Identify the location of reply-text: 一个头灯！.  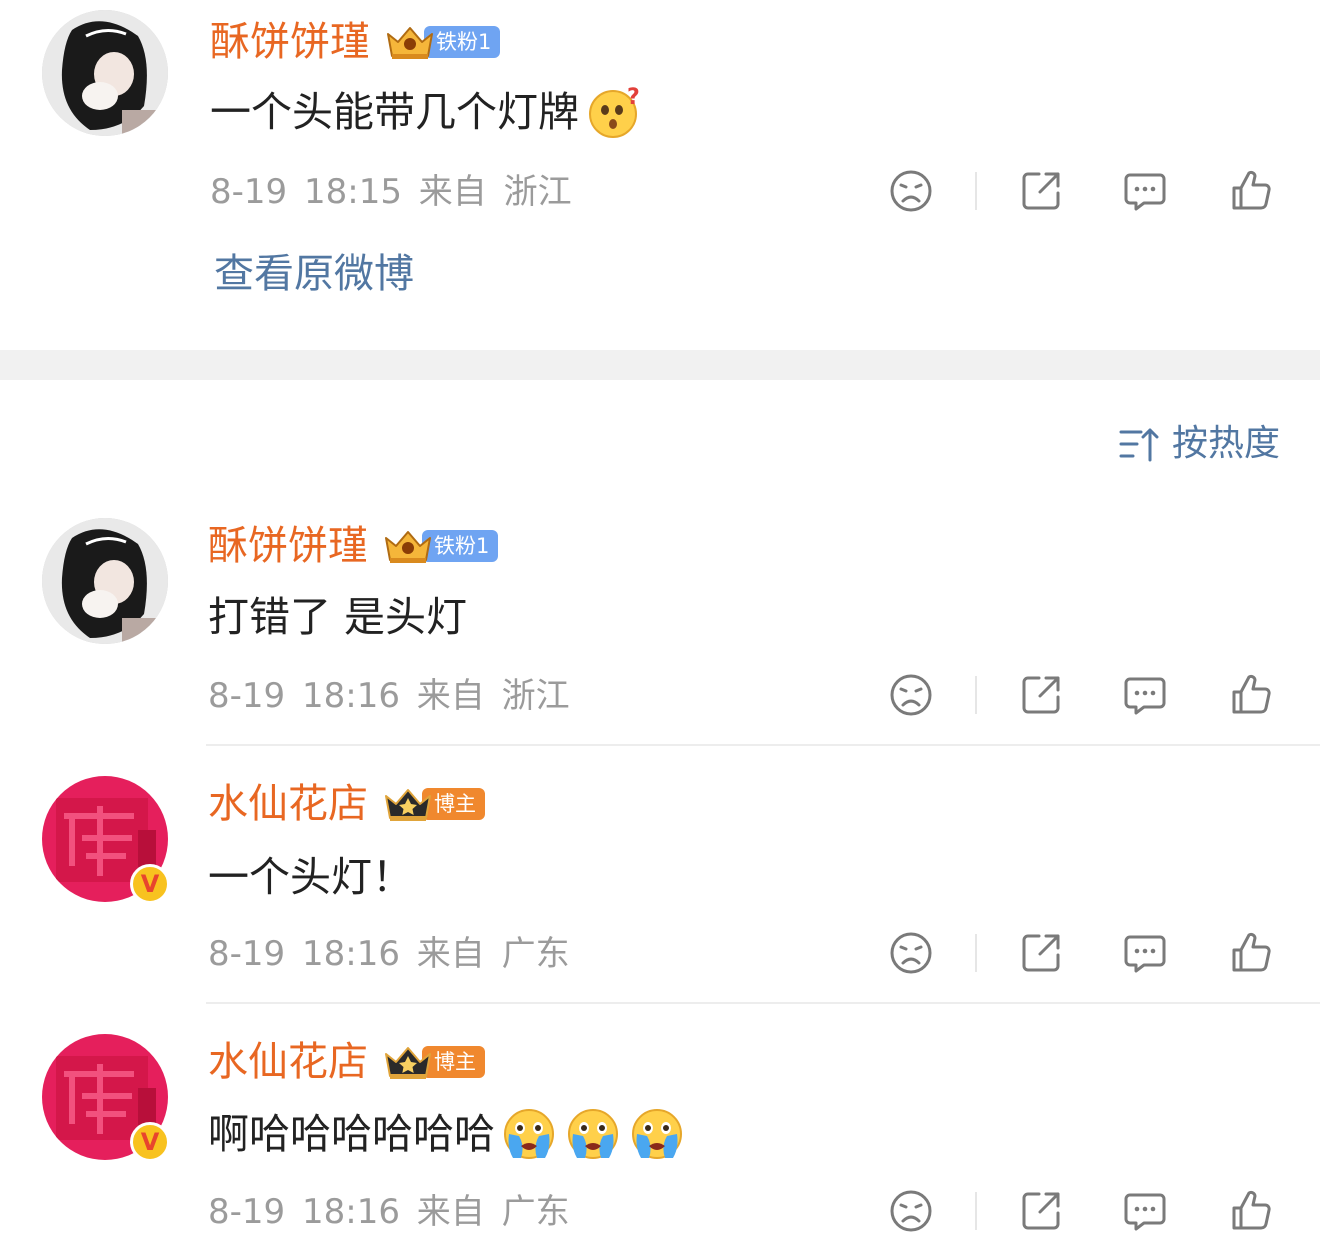
(310, 877).